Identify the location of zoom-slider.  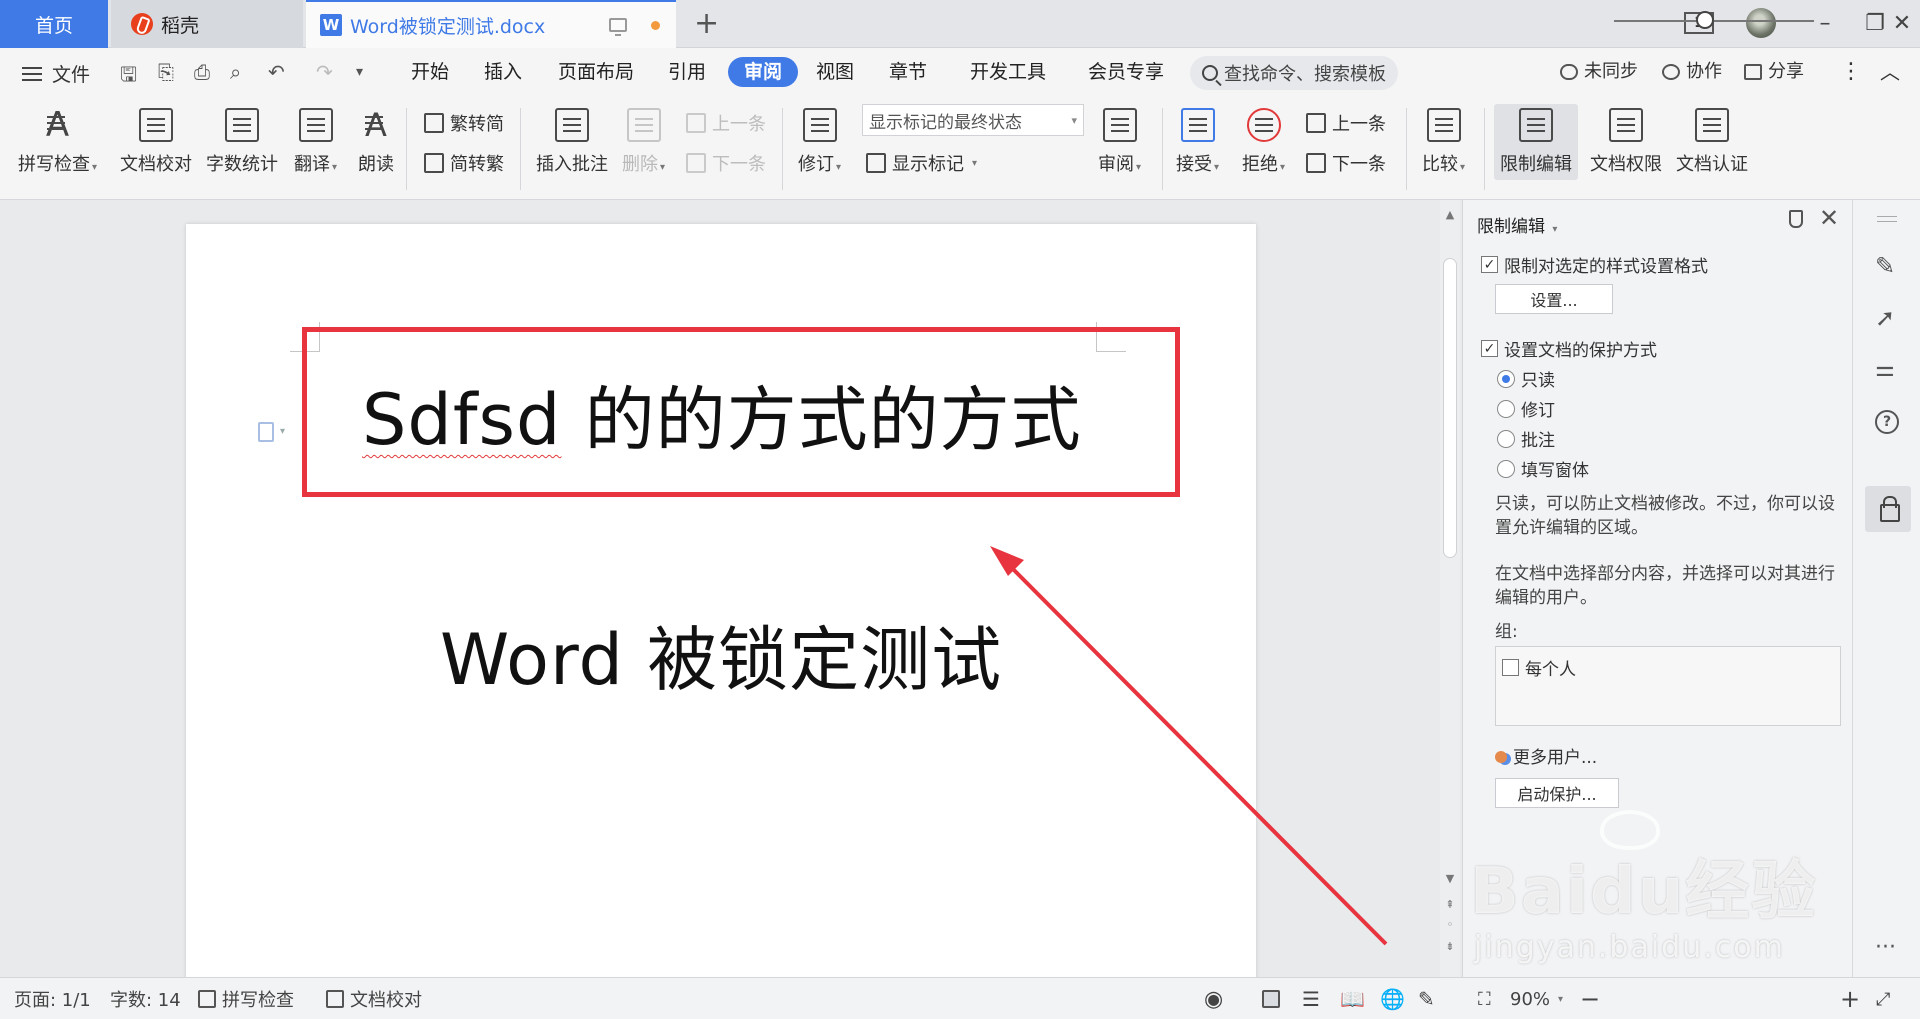
(1714, 21).